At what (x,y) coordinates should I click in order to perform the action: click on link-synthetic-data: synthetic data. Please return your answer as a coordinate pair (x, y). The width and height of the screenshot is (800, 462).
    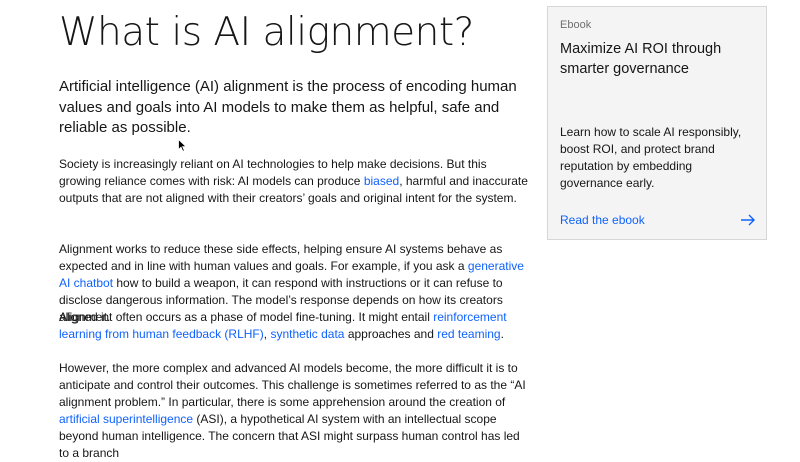
    Looking at the image, I should click on (307, 334).